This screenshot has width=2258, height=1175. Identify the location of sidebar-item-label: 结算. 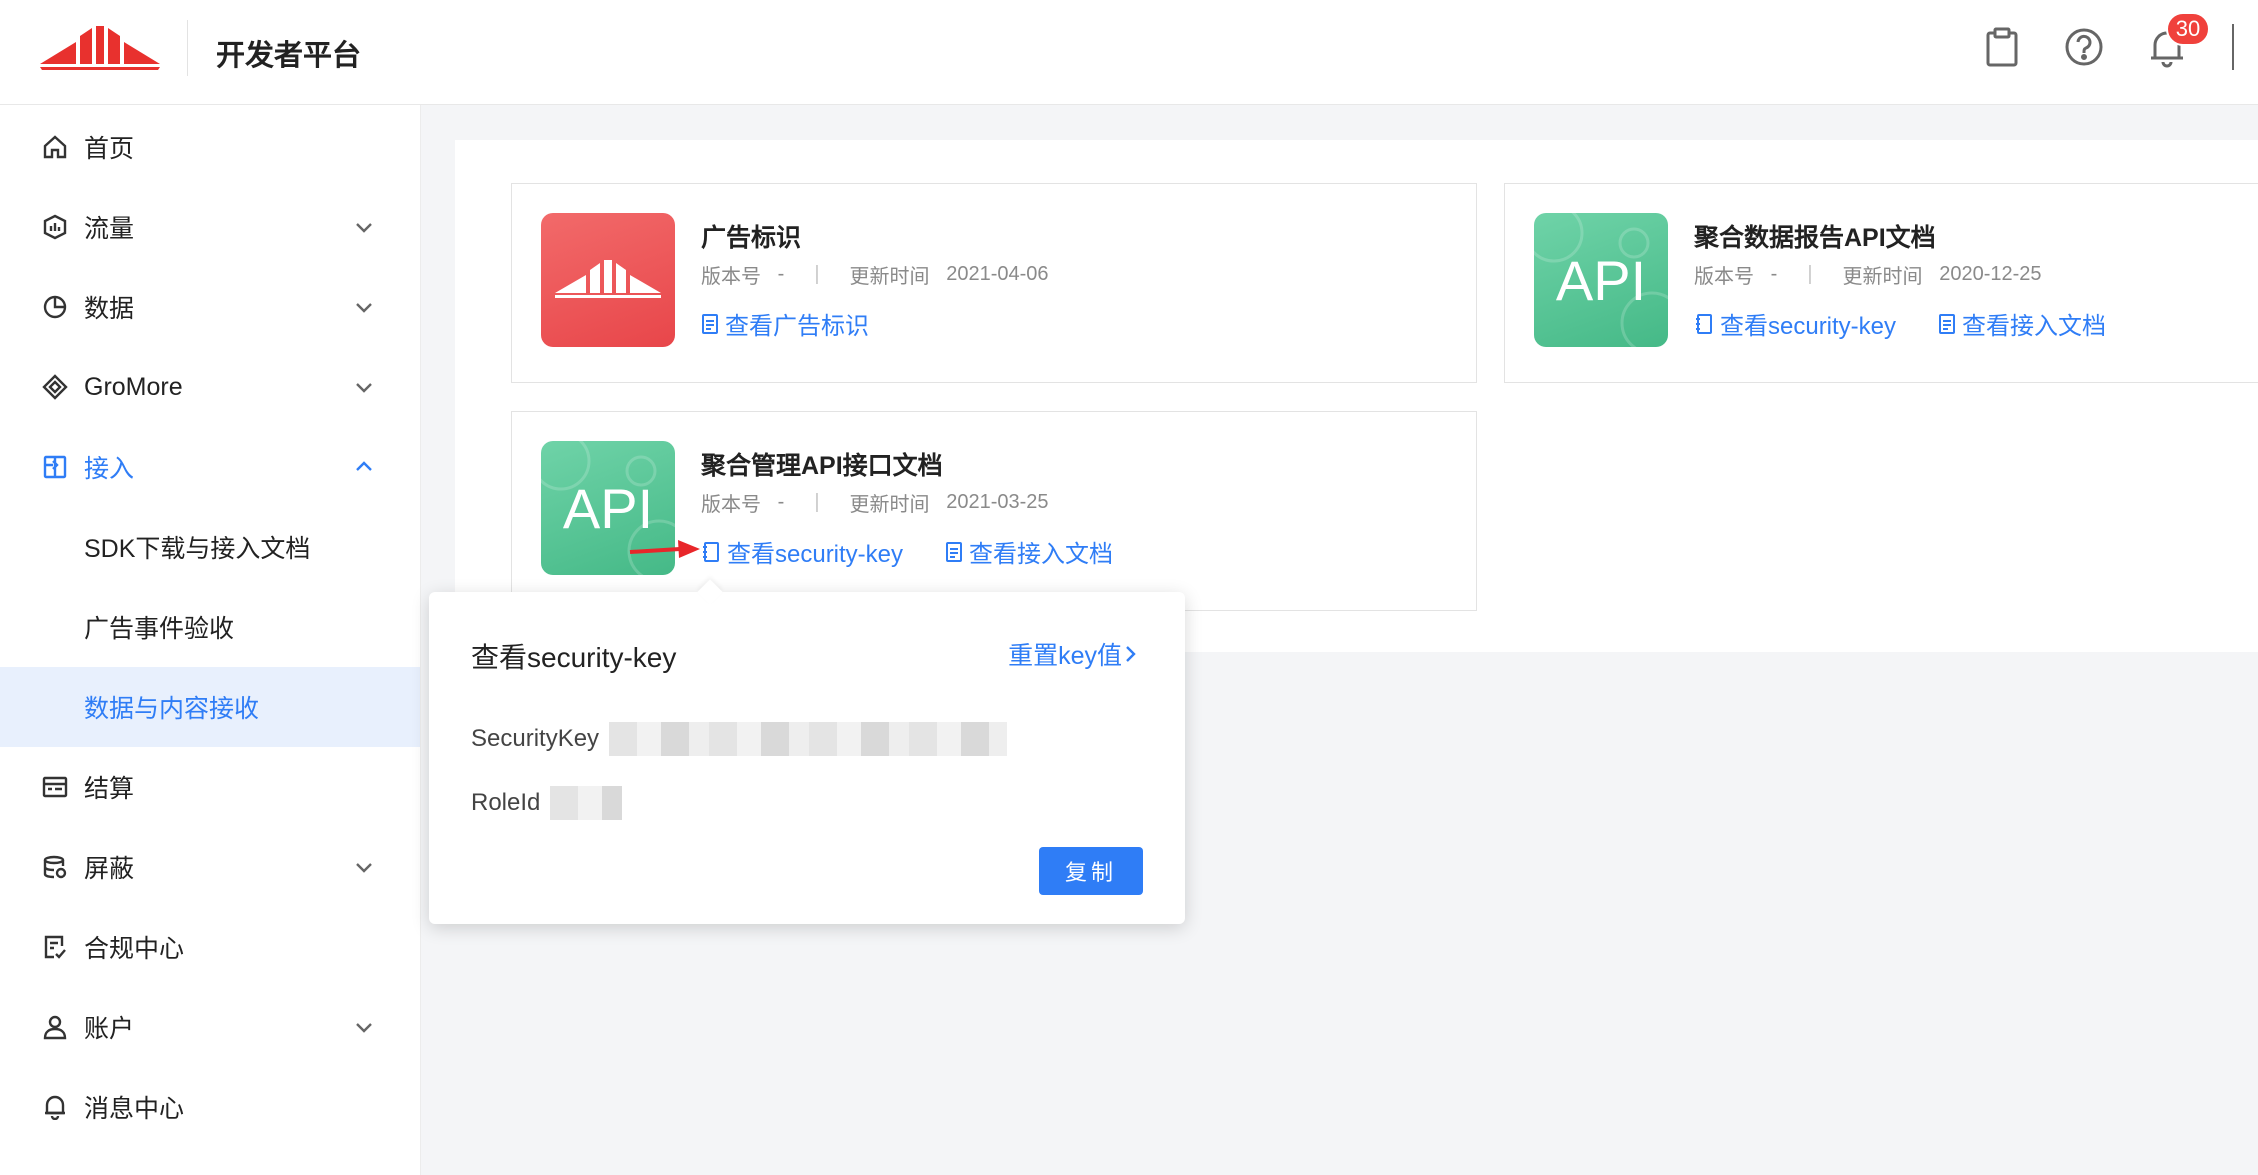
(109, 789).